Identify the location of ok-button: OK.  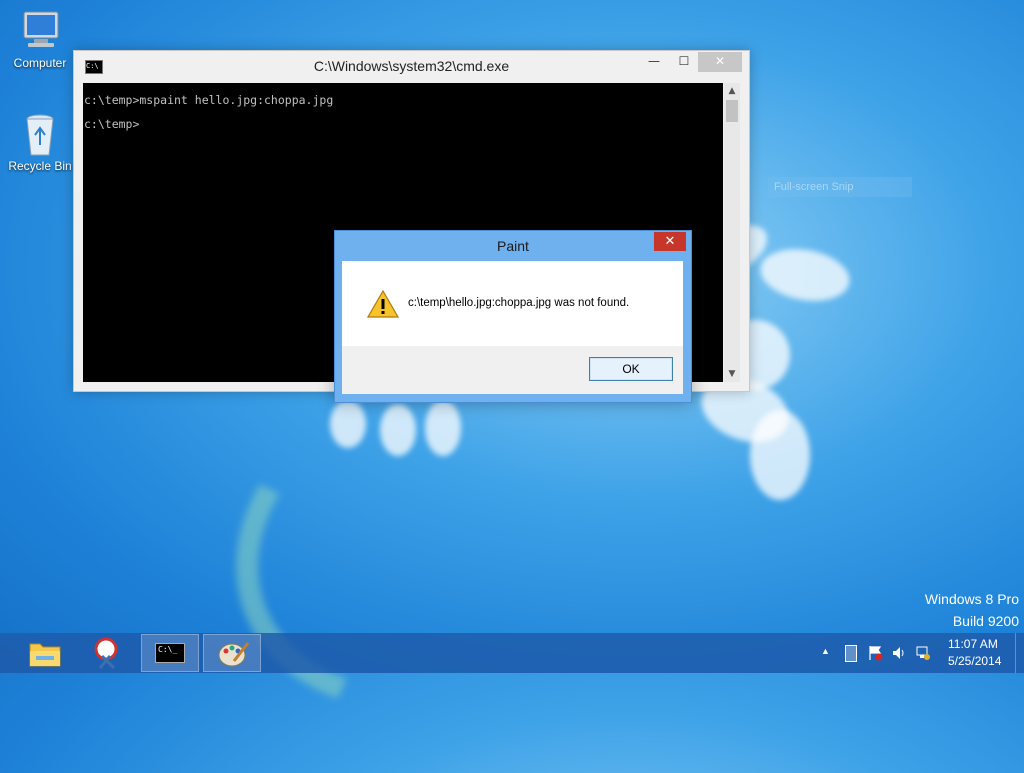
(631, 369).